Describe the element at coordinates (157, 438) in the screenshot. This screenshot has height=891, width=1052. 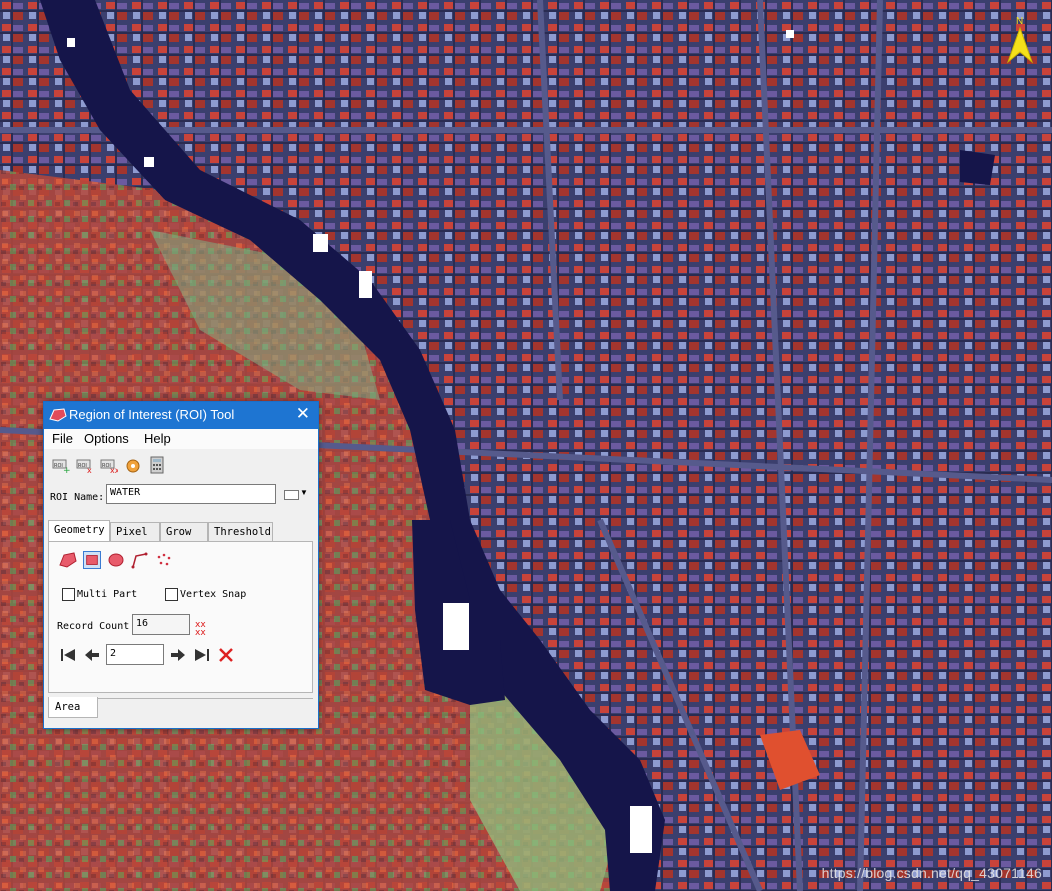
I see `menu-help: Help` at that location.